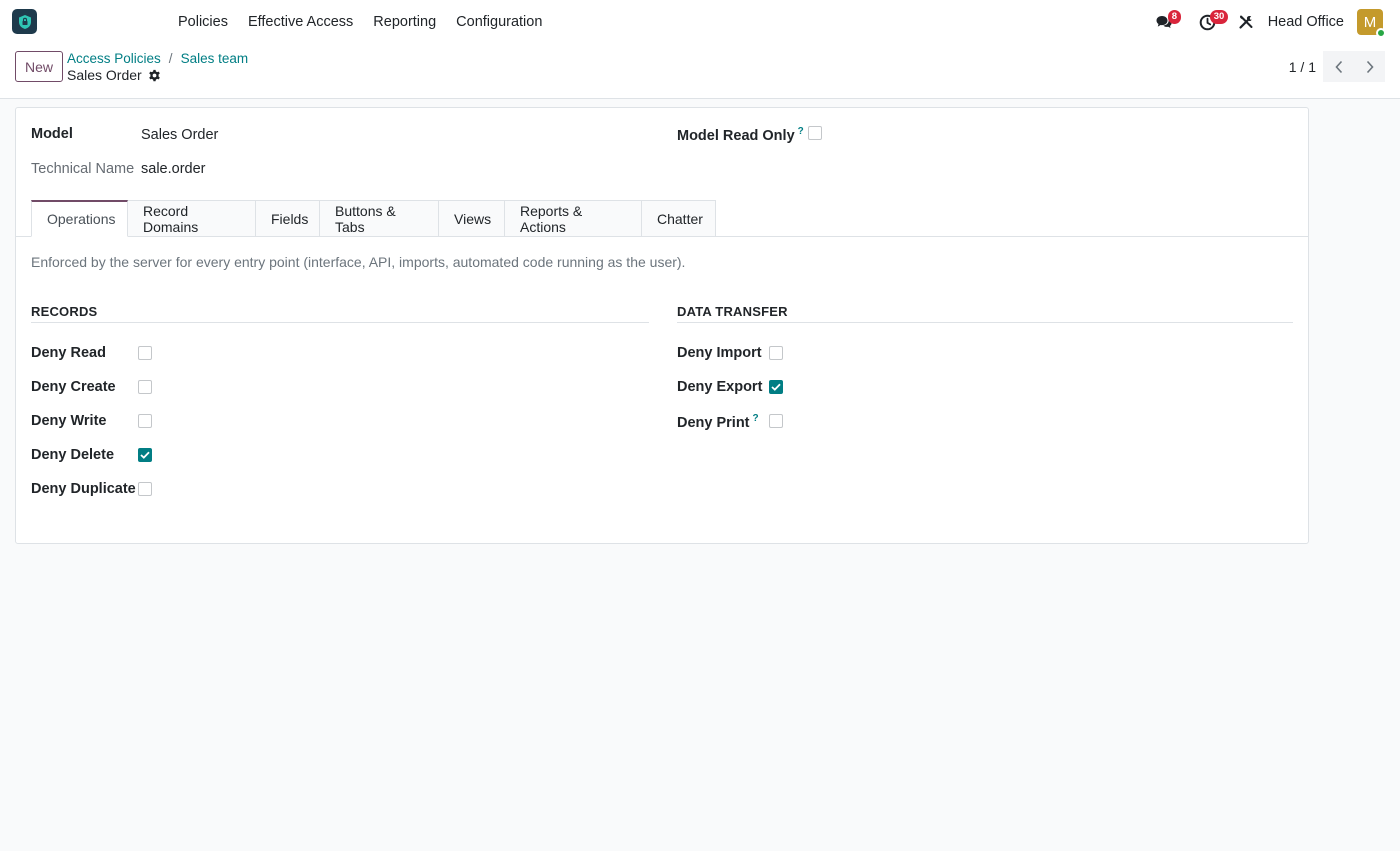 The image size is (1400, 851). What do you see at coordinates (68, 353) in the screenshot?
I see `deny-read-label: Deny Read` at bounding box center [68, 353].